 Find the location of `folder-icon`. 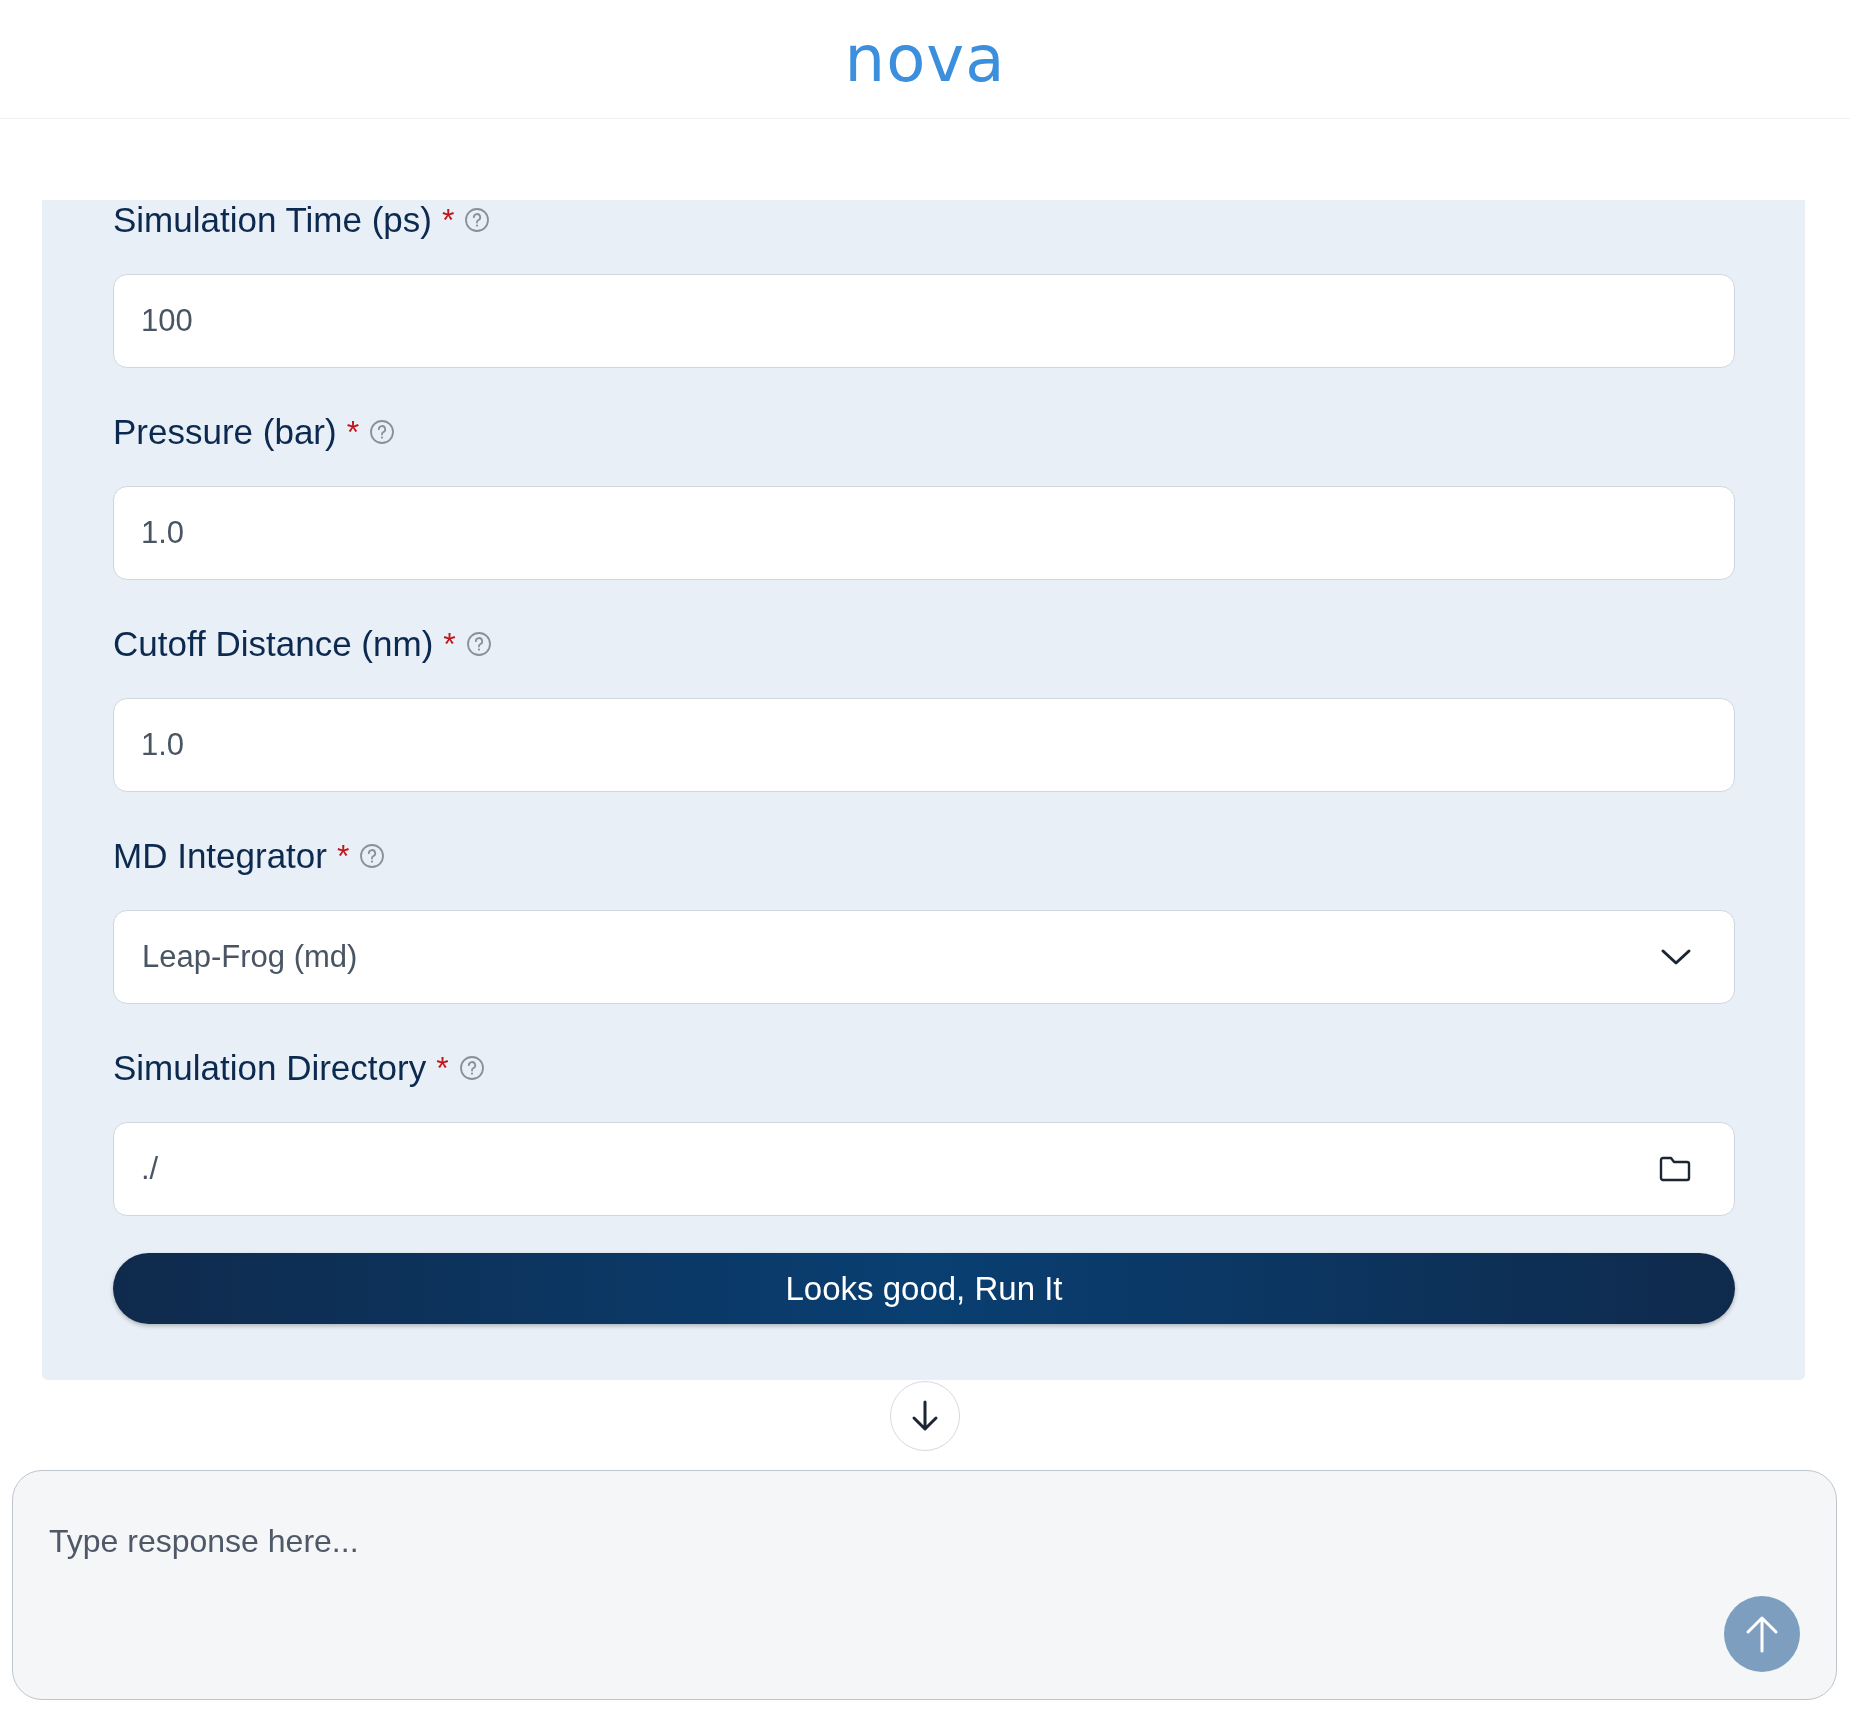

folder-icon is located at coordinates (1675, 1169).